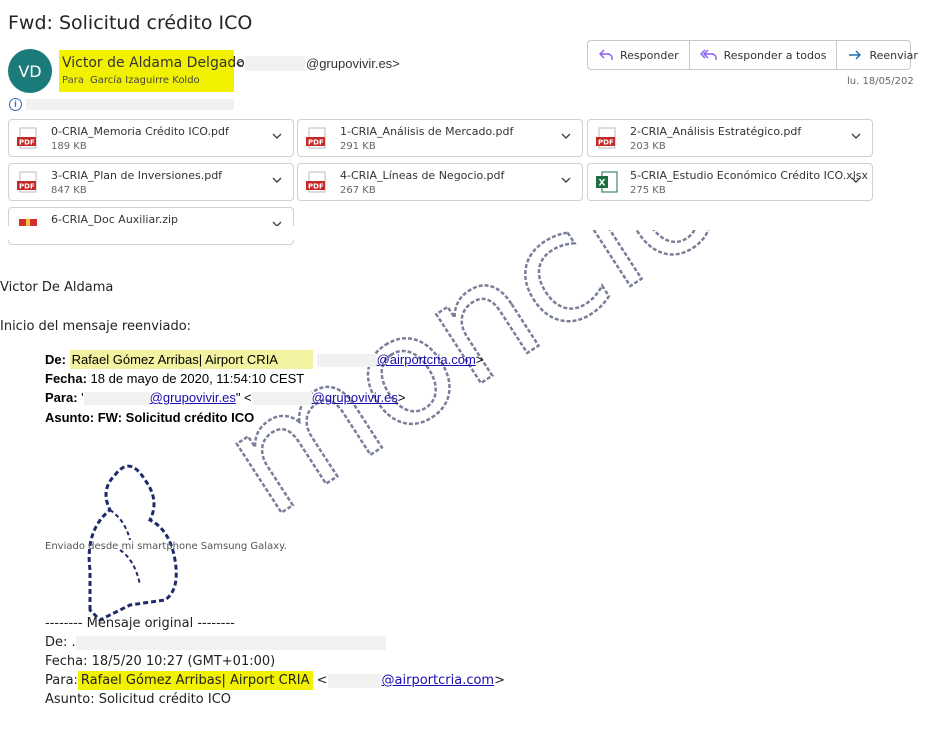 The image size is (932, 735). What do you see at coordinates (775, 55) in the screenshot?
I see `reply-all-label: Responder a todos` at bounding box center [775, 55].